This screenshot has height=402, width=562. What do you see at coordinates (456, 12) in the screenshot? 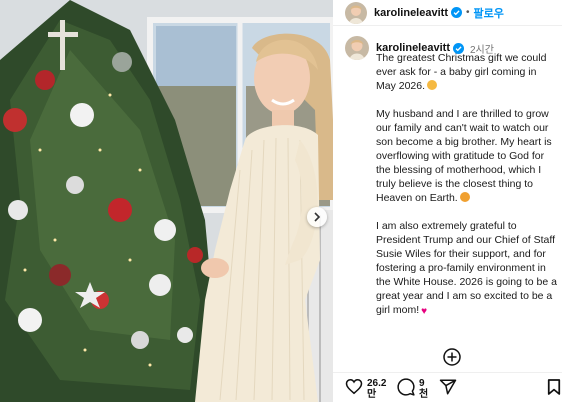
I see `verified-badge-icon` at bounding box center [456, 12].